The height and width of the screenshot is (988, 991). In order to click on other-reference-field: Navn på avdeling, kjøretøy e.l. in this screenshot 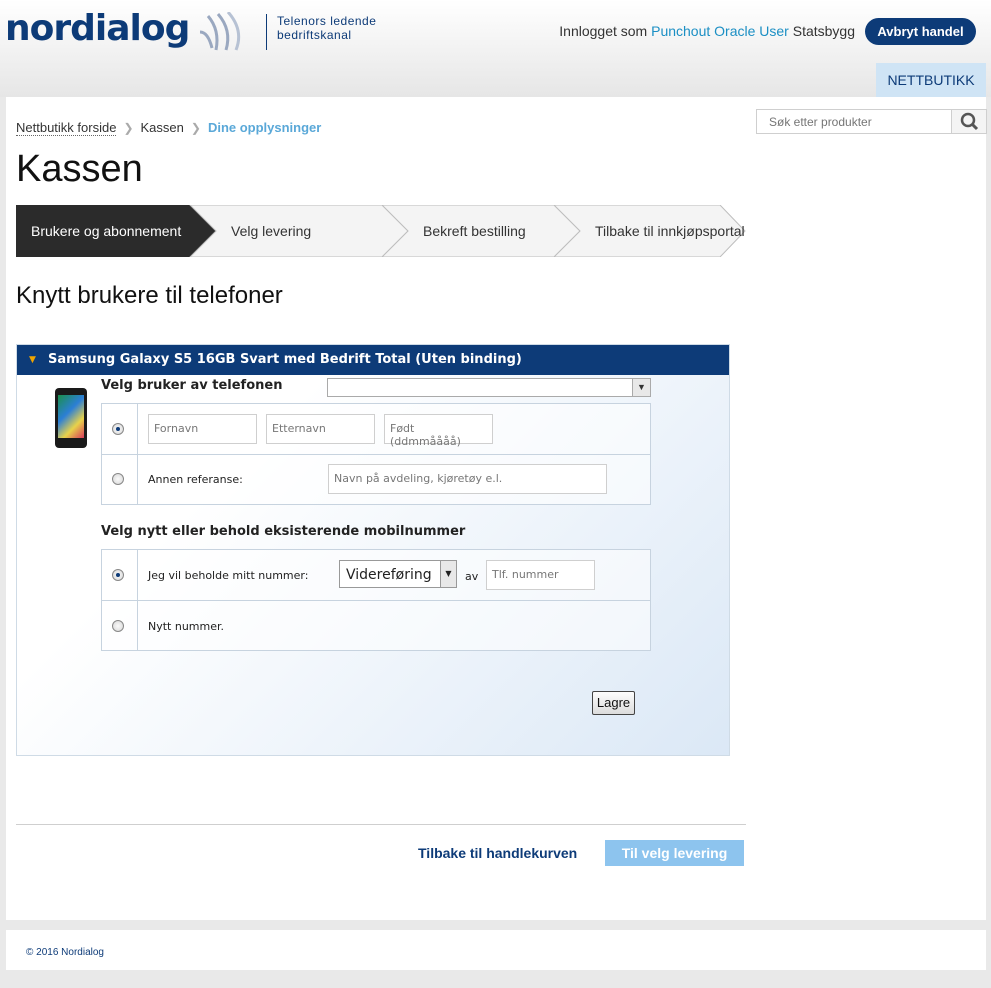, I will do `click(467, 479)`.